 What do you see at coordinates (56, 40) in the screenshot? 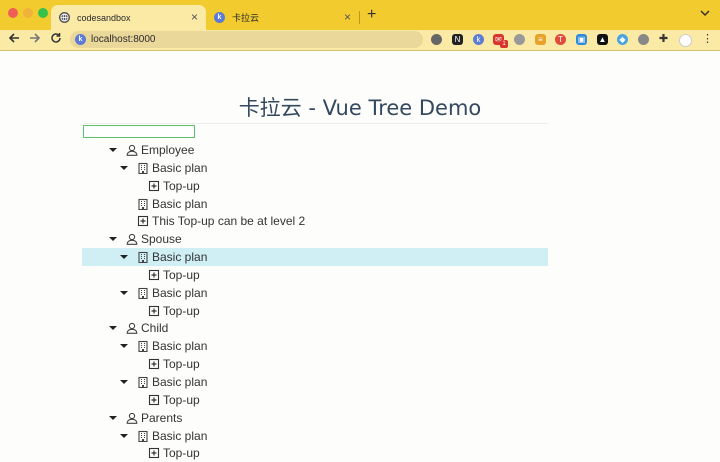
I see `reload-icon` at bounding box center [56, 40].